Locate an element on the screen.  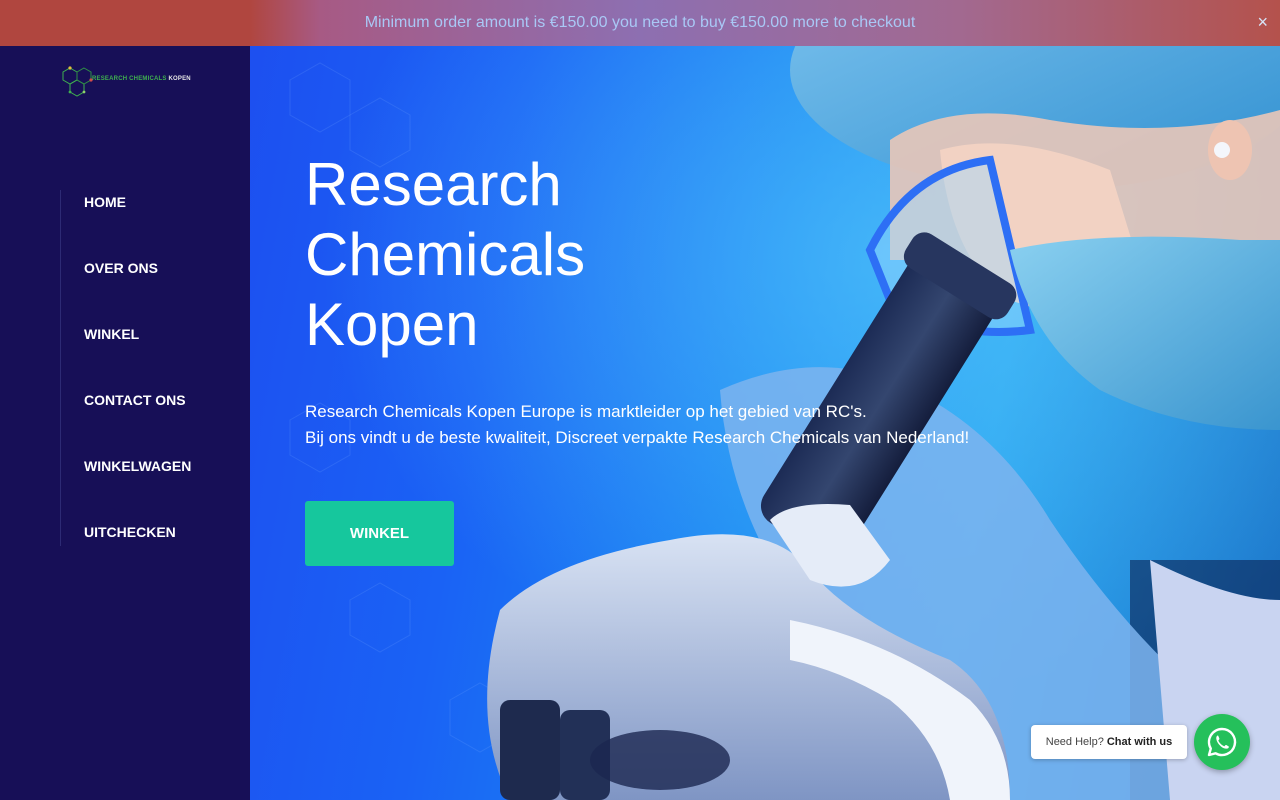
nav-item-home: HOME is located at coordinates (126, 223).